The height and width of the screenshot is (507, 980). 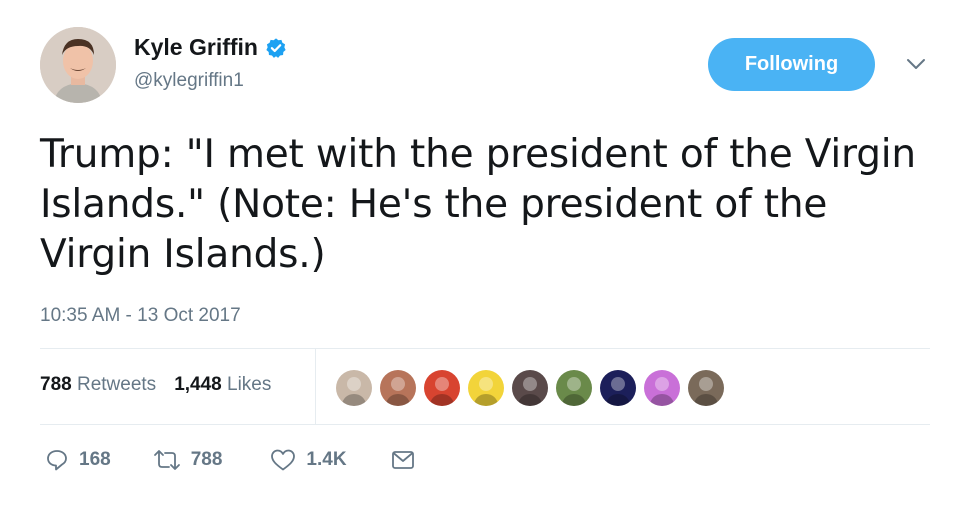 I want to click on user-name-row: Kyle Griffin, so click(x=210, y=47).